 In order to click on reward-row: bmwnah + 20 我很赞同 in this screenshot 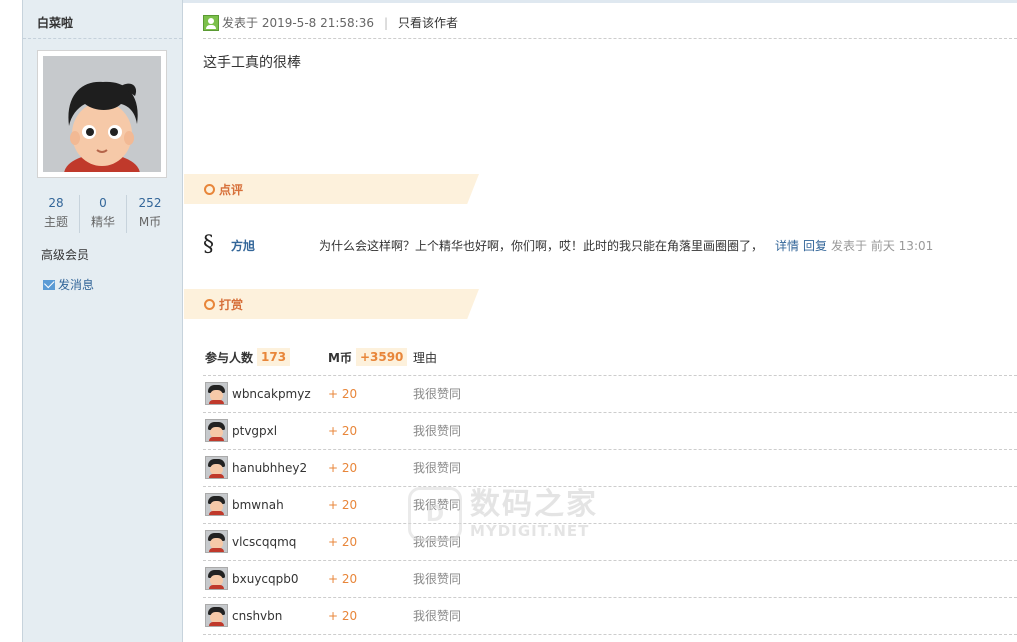, I will do `click(610, 504)`.